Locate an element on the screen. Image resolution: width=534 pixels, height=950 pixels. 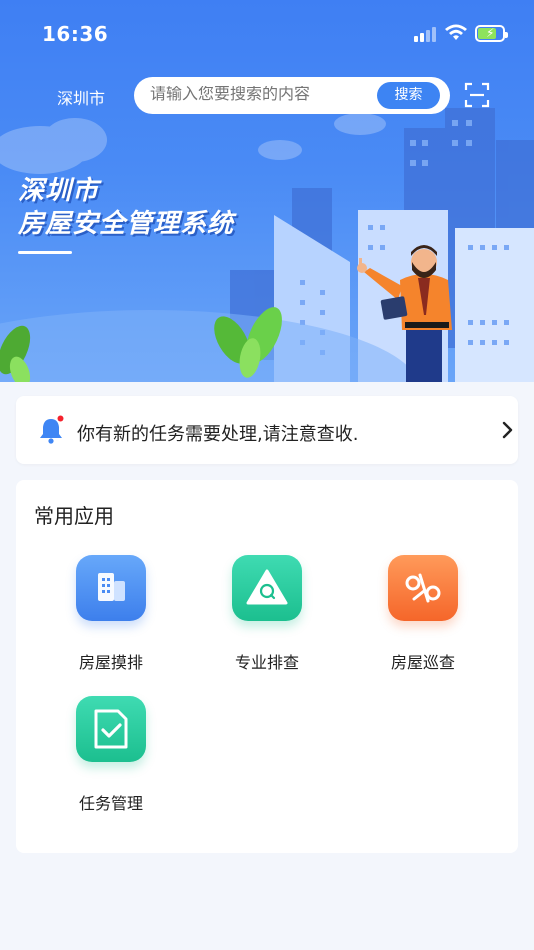
app-label: 任务管理 is located at coordinates (110, 803).